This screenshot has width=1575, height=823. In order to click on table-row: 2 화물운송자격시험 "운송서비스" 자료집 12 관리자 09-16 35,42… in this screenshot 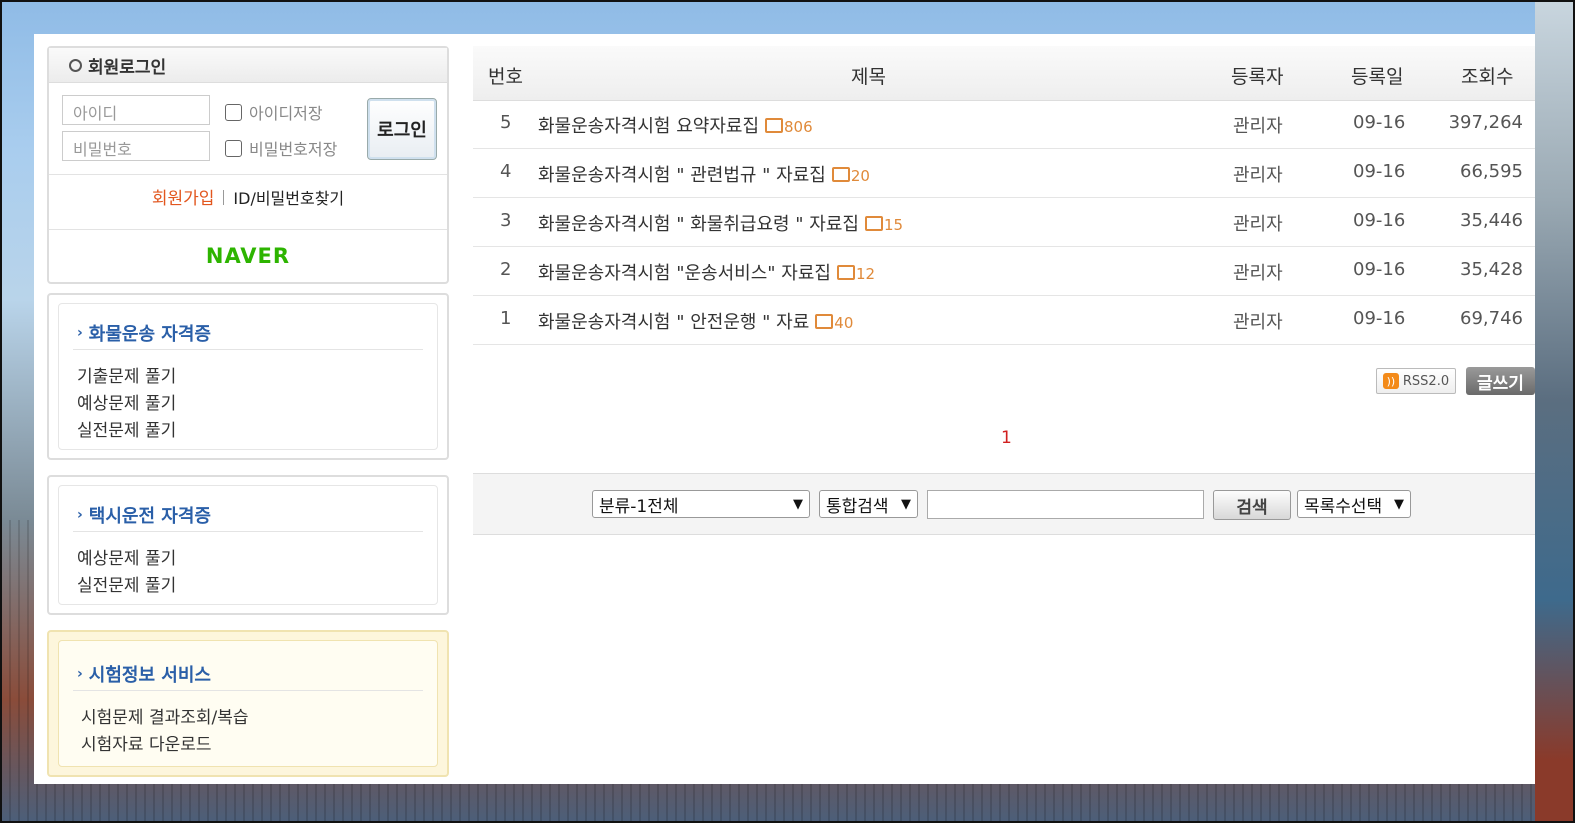, I will do `click(1004, 271)`.